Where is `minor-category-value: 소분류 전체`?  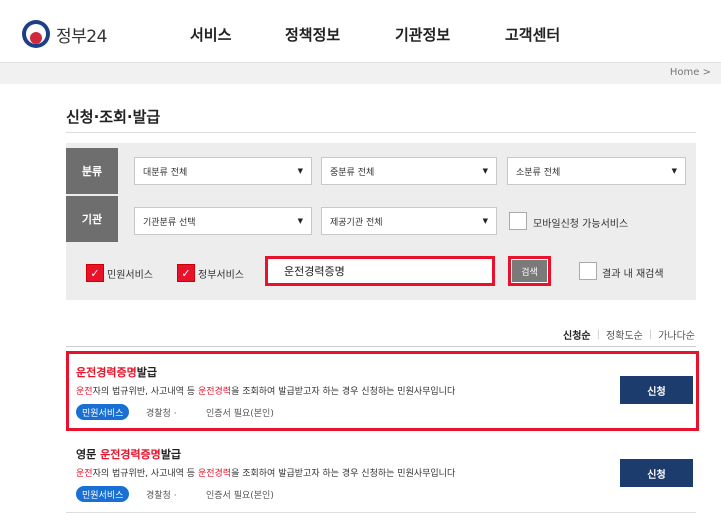 minor-category-value: 소분류 전체 is located at coordinates (538, 172).